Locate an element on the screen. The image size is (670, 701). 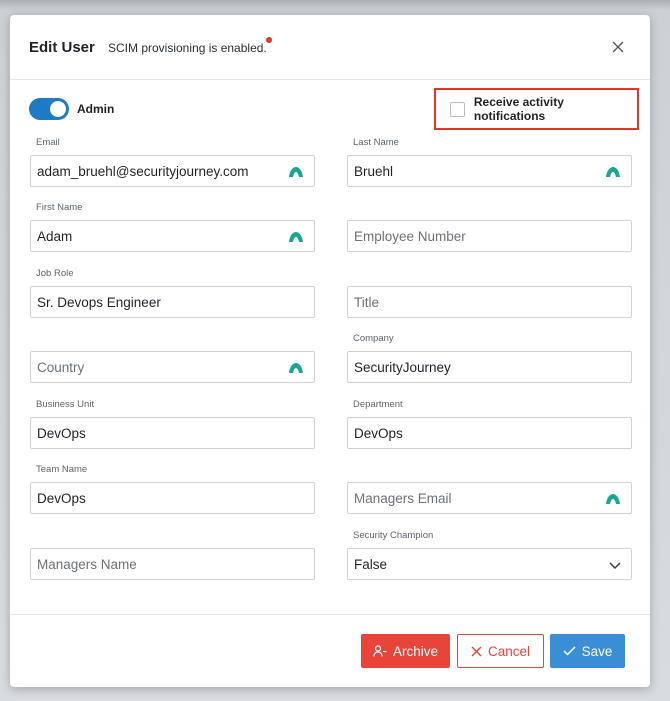
business-unit-value: DevOps is located at coordinates (61, 433).